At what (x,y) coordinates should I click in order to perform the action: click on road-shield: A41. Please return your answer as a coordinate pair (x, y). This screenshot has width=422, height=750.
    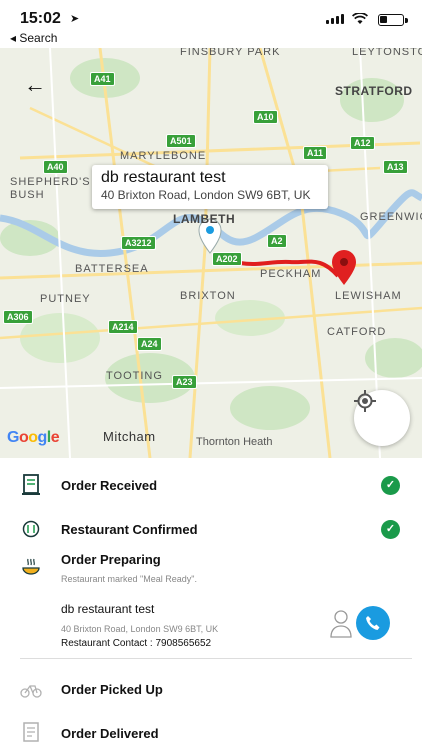
    Looking at the image, I should click on (102, 79).